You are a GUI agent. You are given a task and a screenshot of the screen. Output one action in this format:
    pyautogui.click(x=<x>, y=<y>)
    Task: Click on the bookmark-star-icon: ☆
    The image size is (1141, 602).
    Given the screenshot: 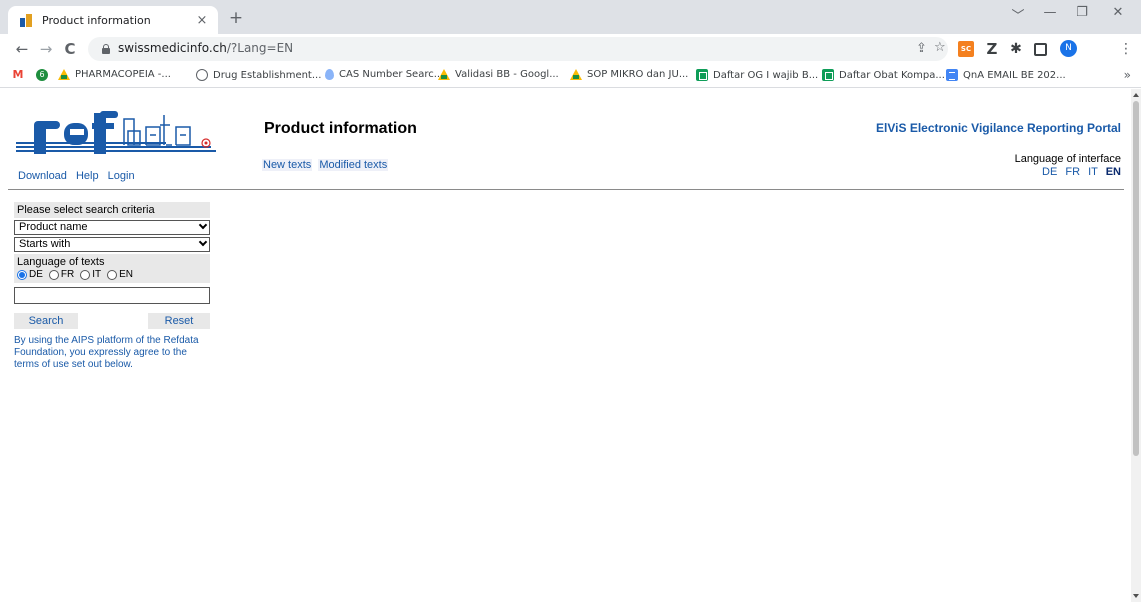 What is the action you would take?
    pyautogui.click(x=940, y=47)
    